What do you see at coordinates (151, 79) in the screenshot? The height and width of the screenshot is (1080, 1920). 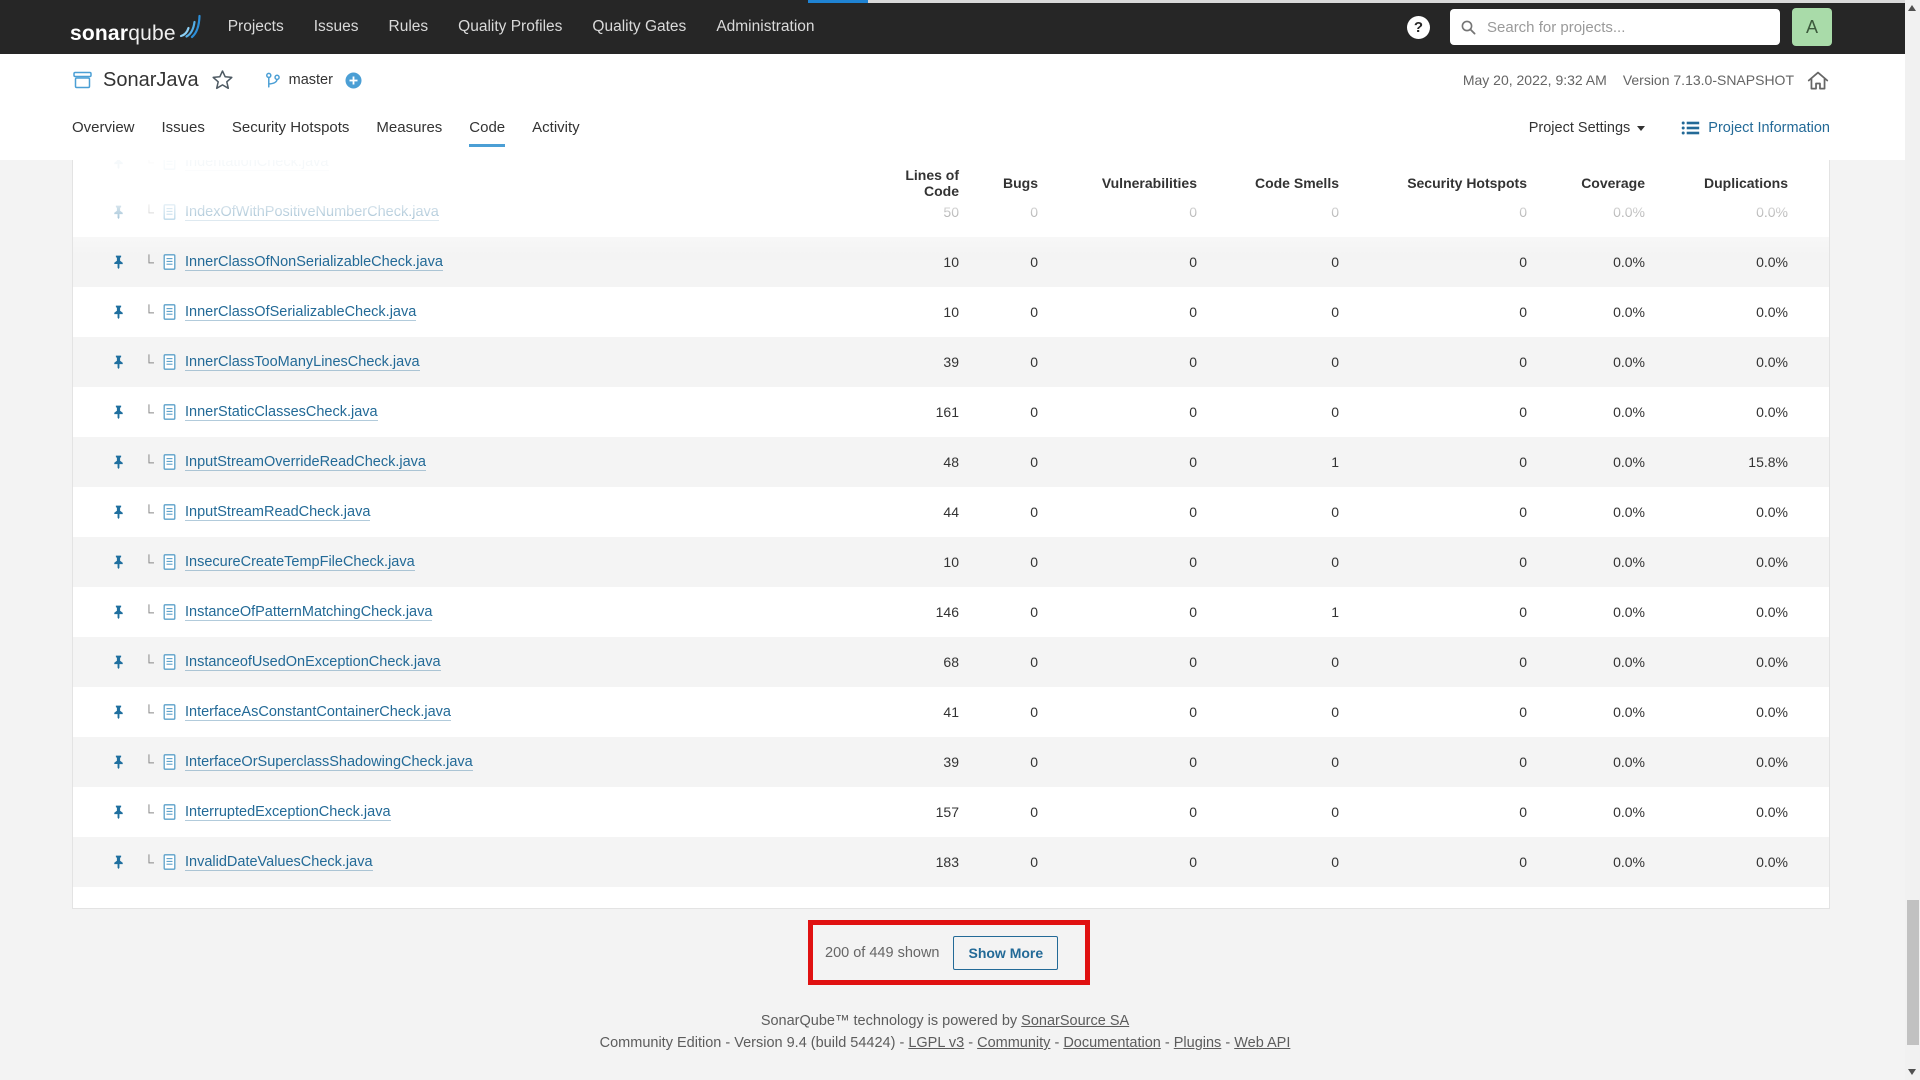 I see `project-title: SonarJava` at bounding box center [151, 79].